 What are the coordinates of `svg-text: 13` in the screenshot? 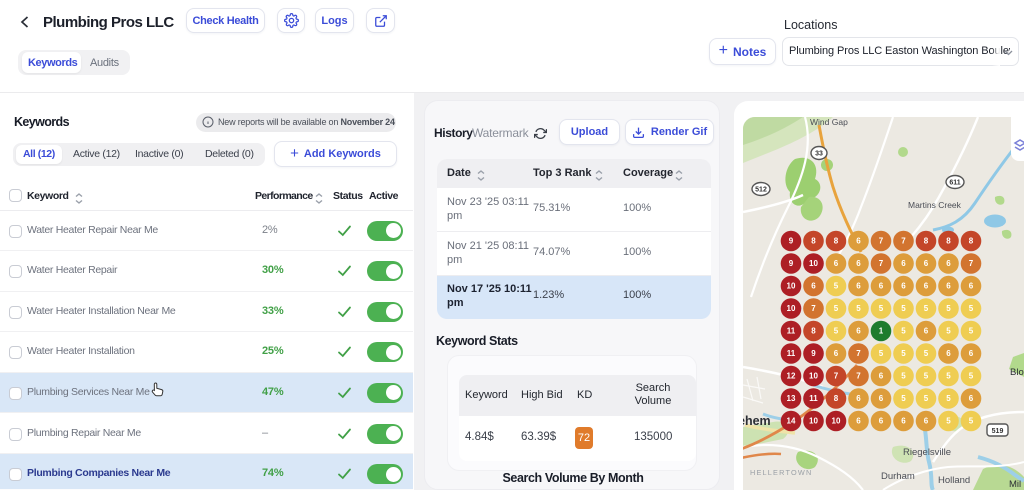 It's located at (791, 398).